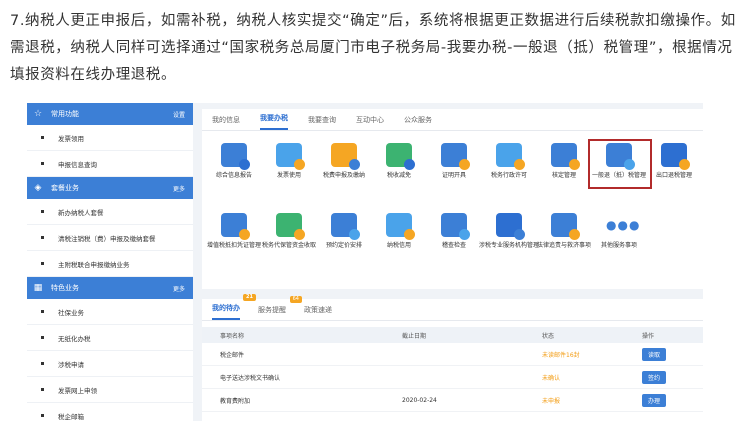 Image resolution: width=747 pixels, height=421 pixels. Describe the element at coordinates (672, 377) in the screenshot. I see `cell-op: 签约` at that location.